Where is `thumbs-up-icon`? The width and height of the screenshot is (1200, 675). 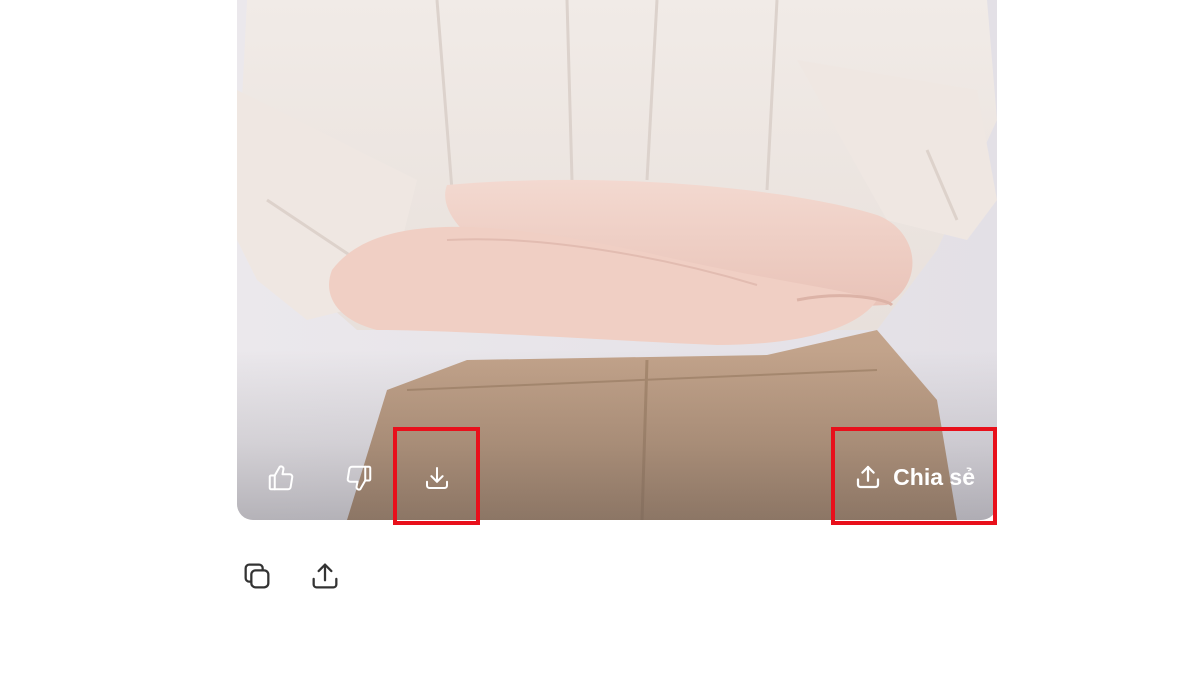
thumbs-up-icon is located at coordinates (281, 478).